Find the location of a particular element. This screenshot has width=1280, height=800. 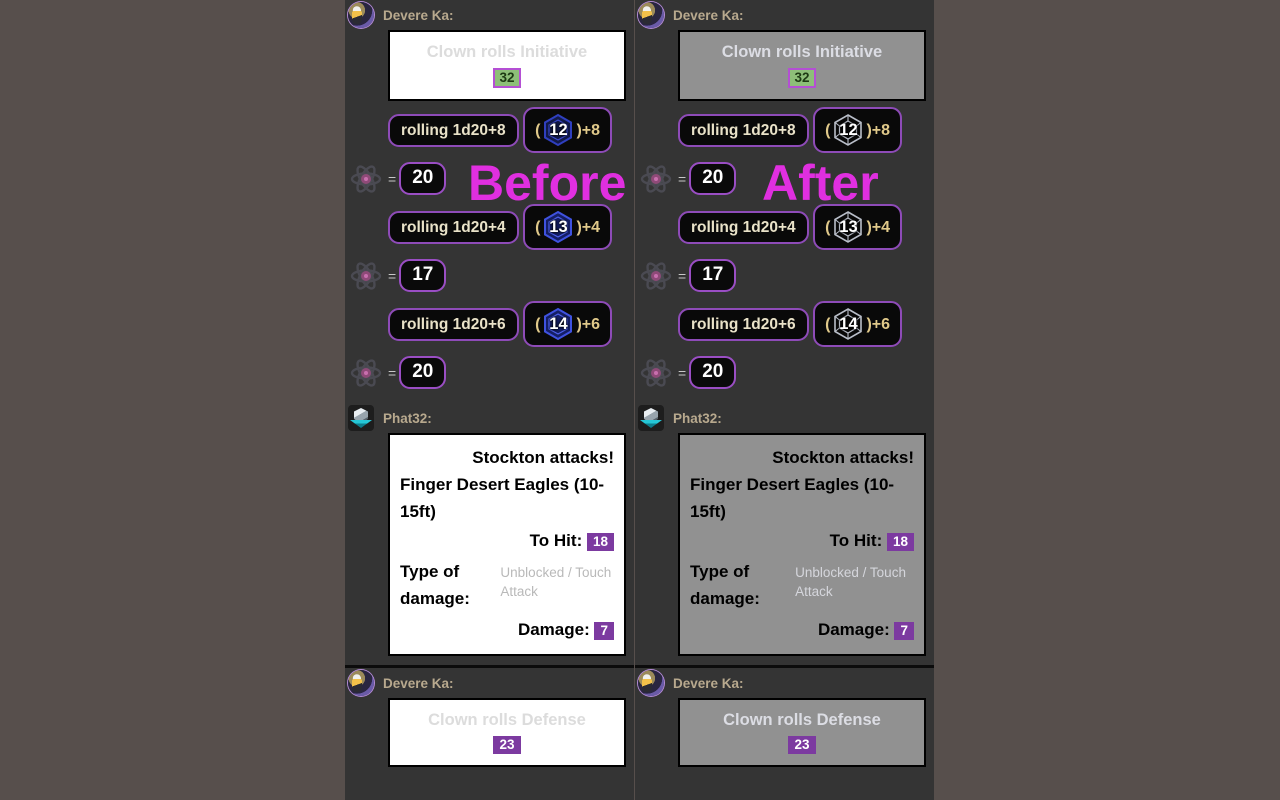

damage-value-badge: 7 is located at coordinates (604, 631).